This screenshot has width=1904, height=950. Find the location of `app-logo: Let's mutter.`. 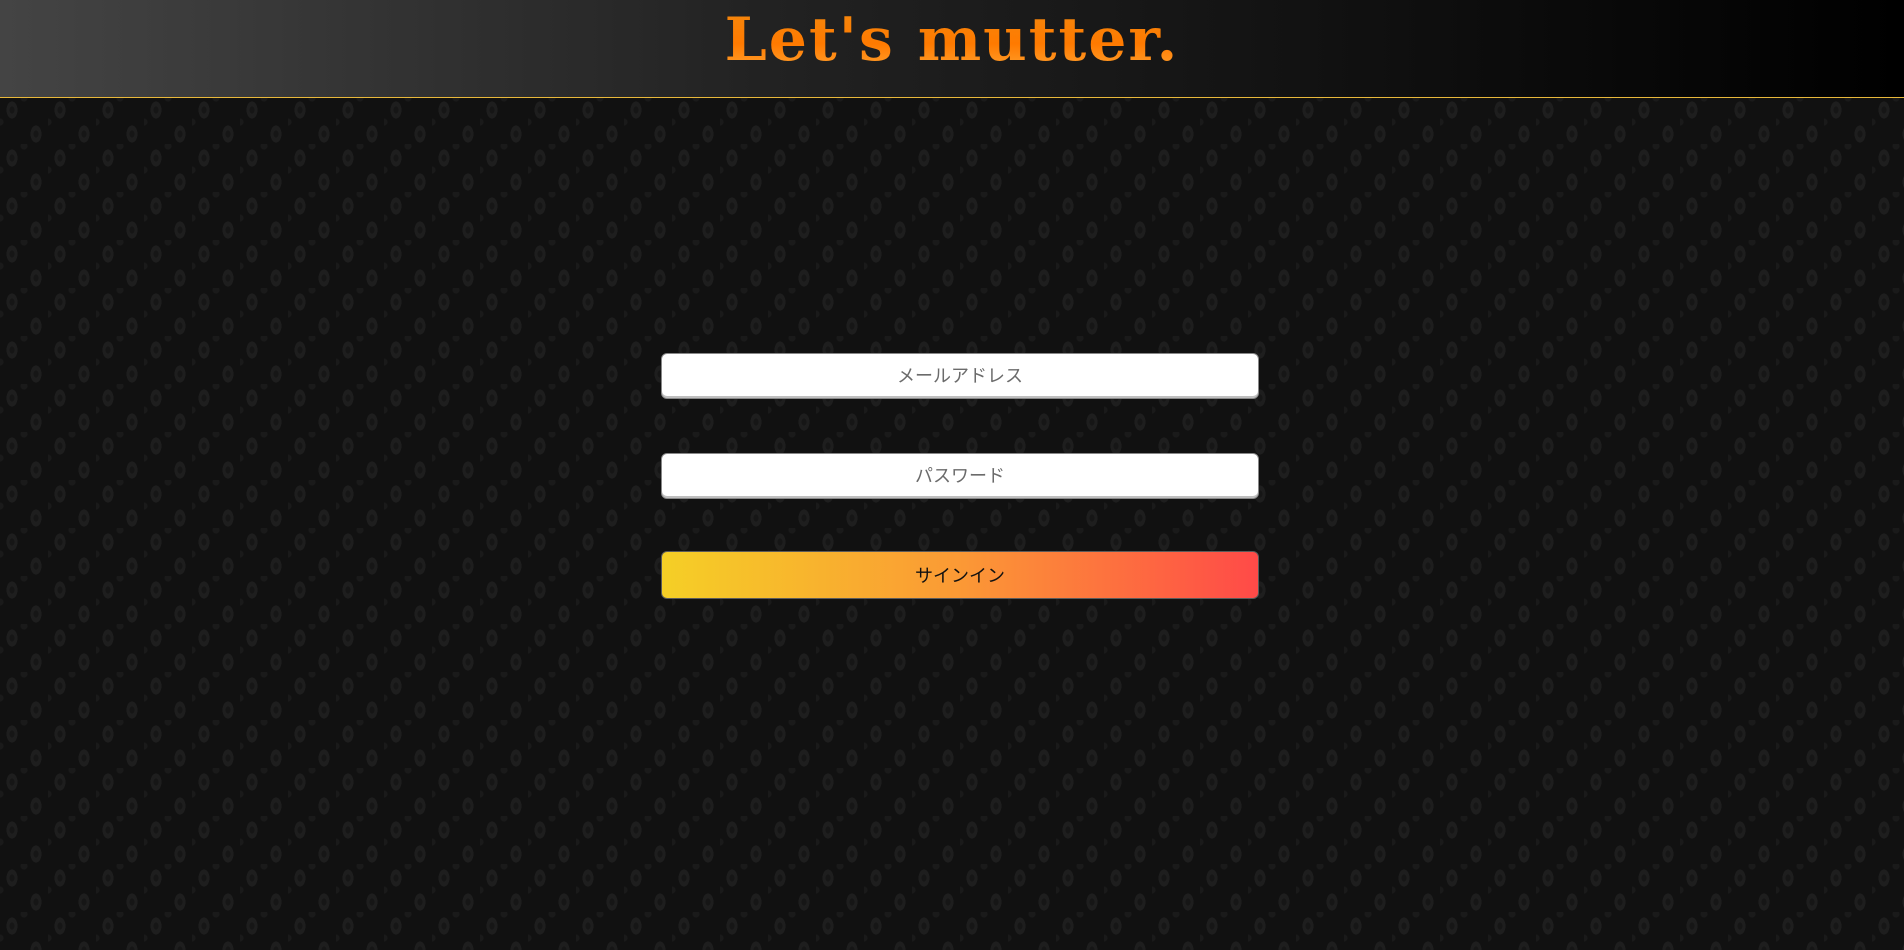

app-logo: Let's mutter. is located at coordinates (952, 40).